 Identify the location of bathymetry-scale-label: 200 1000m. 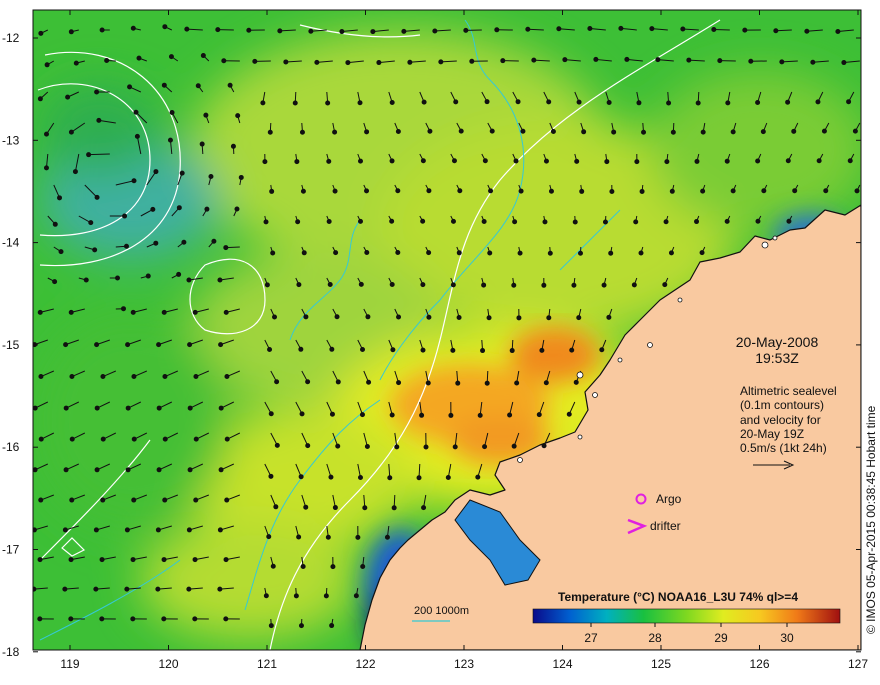
(441, 611).